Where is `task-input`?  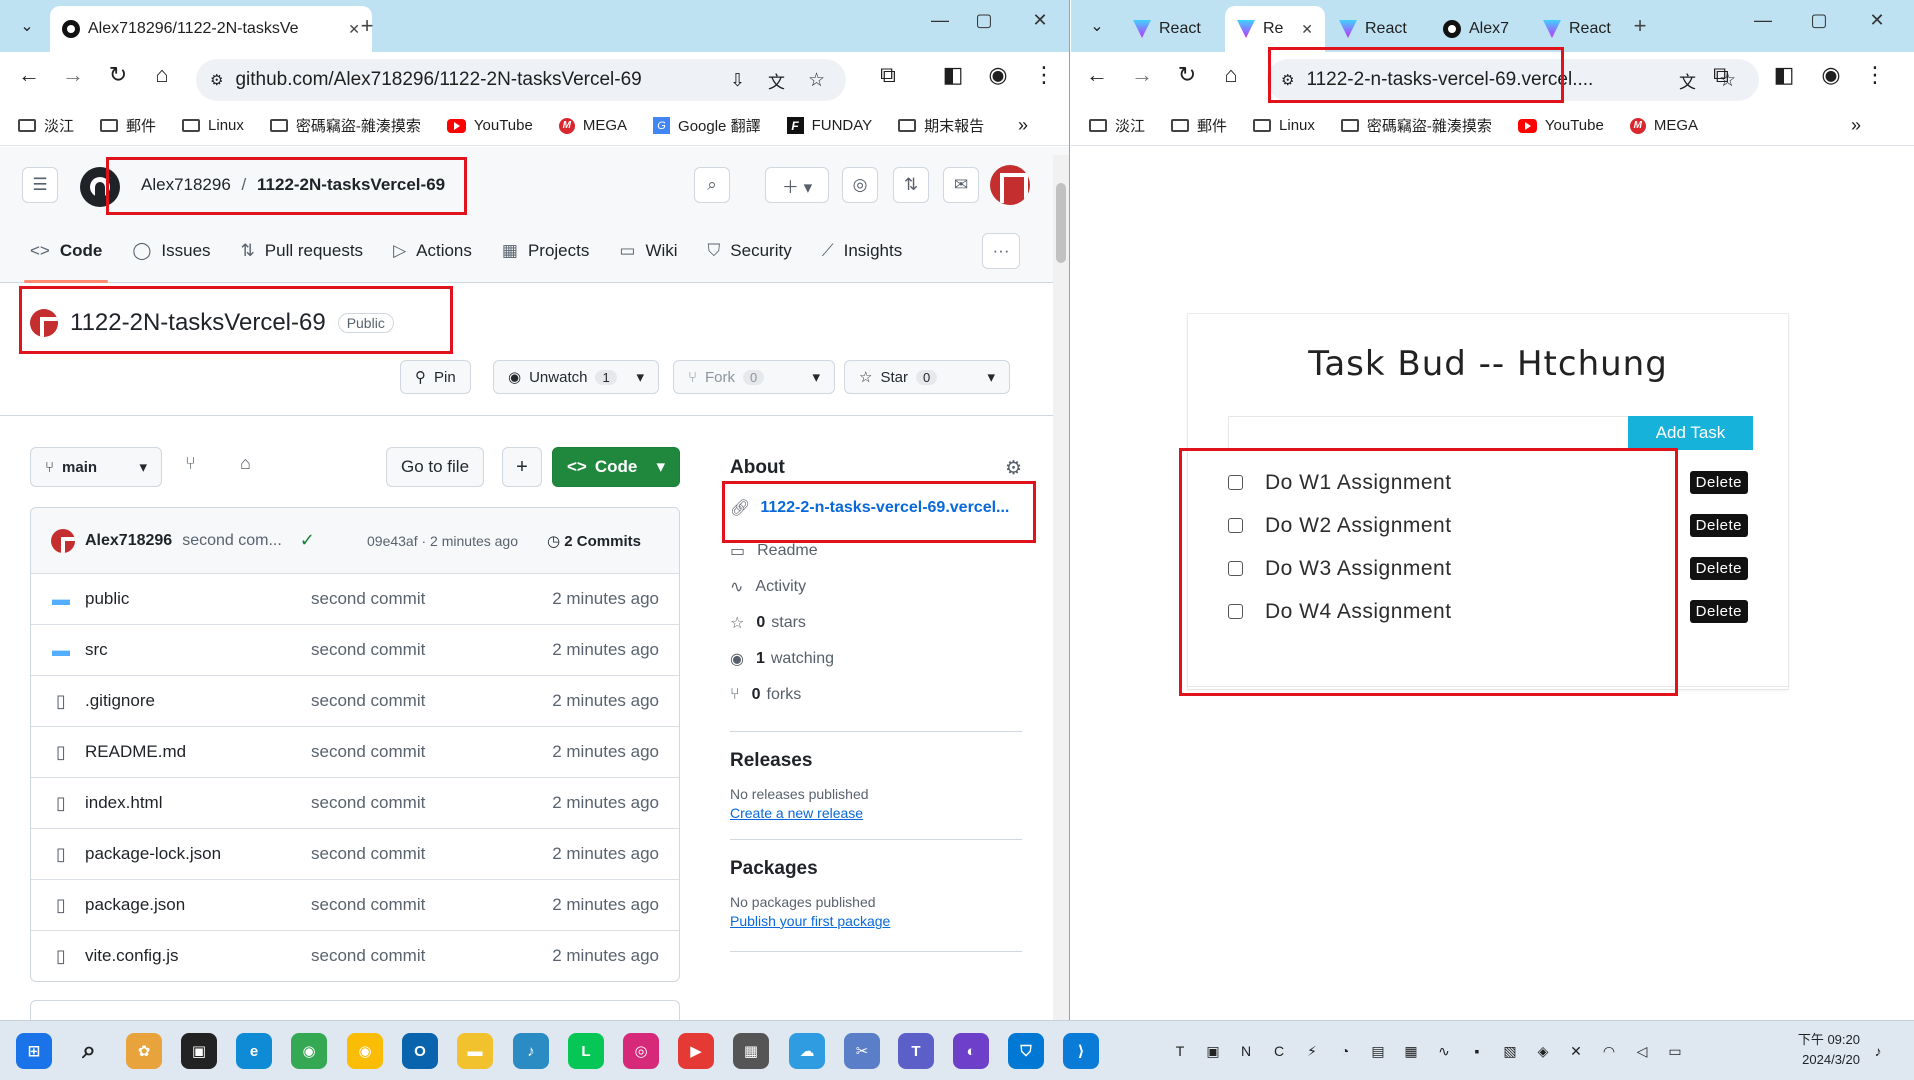 task-input is located at coordinates (1428, 433).